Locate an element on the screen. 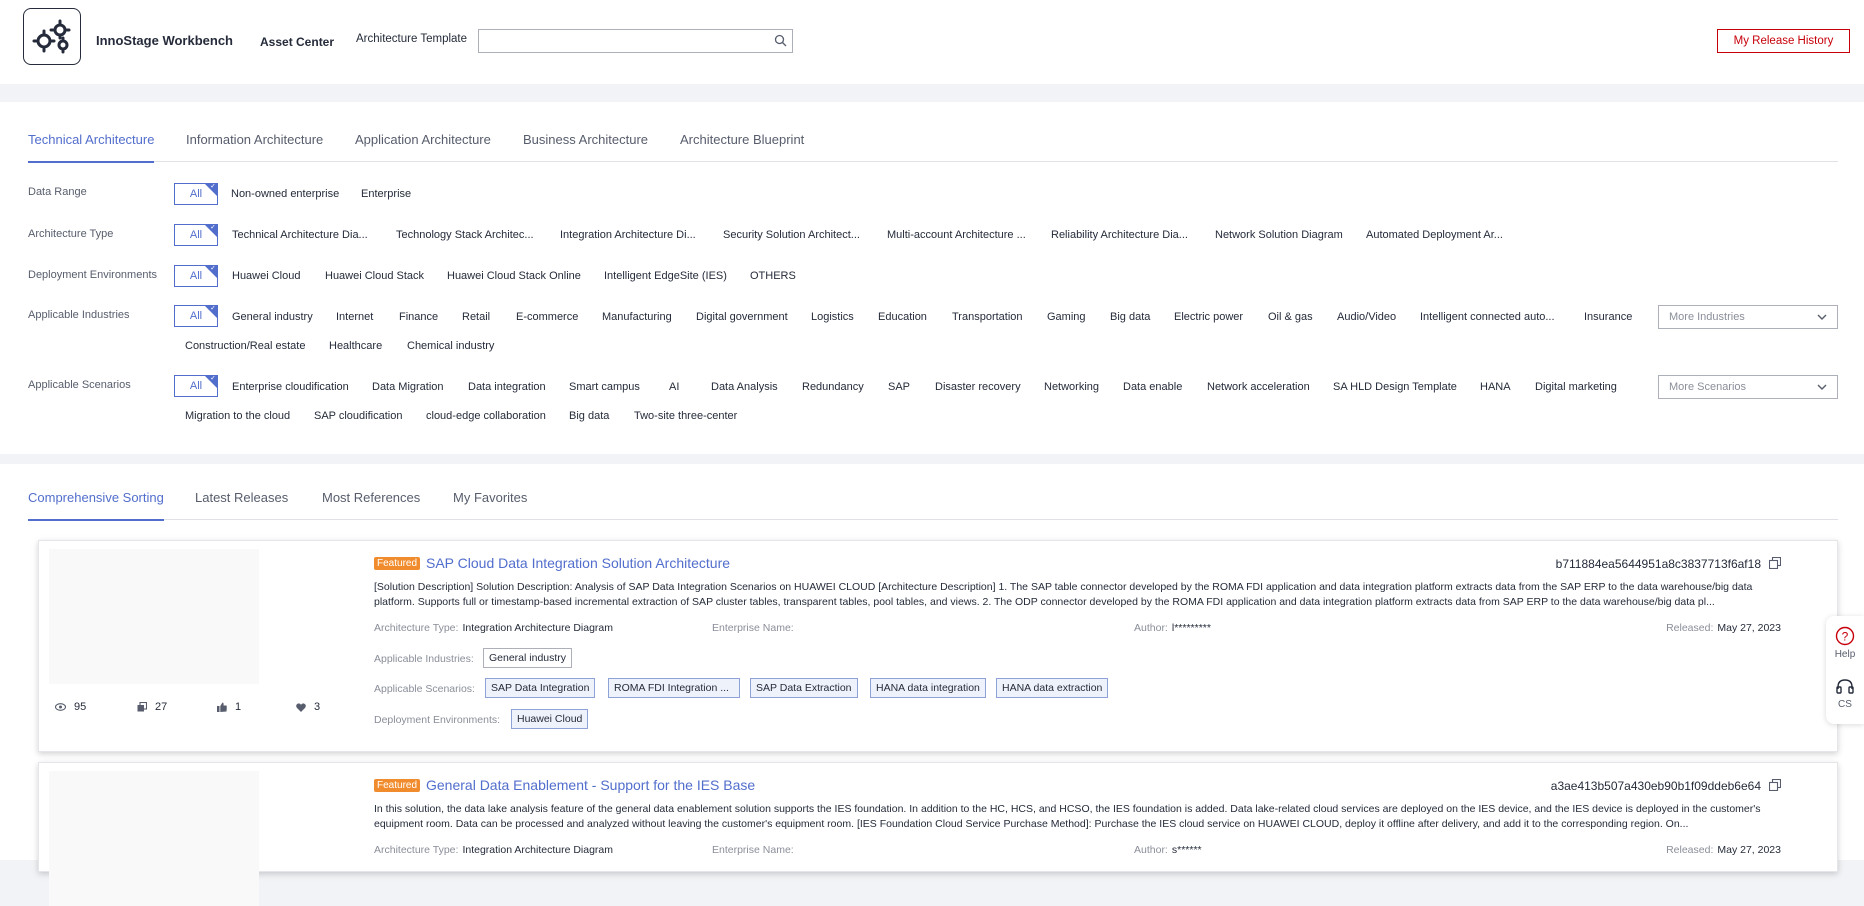 This screenshot has height=906, width=1864. filter-option: Two-site three-center is located at coordinates (685, 416).